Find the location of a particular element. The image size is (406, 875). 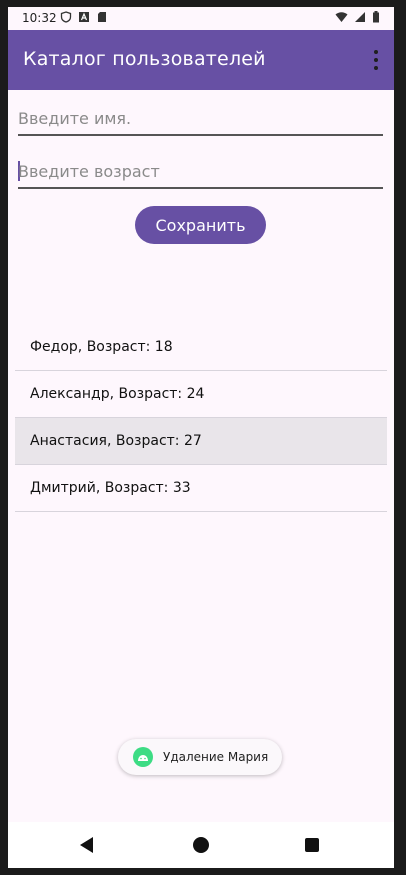

name-input: Введите имя. is located at coordinates (200, 120).